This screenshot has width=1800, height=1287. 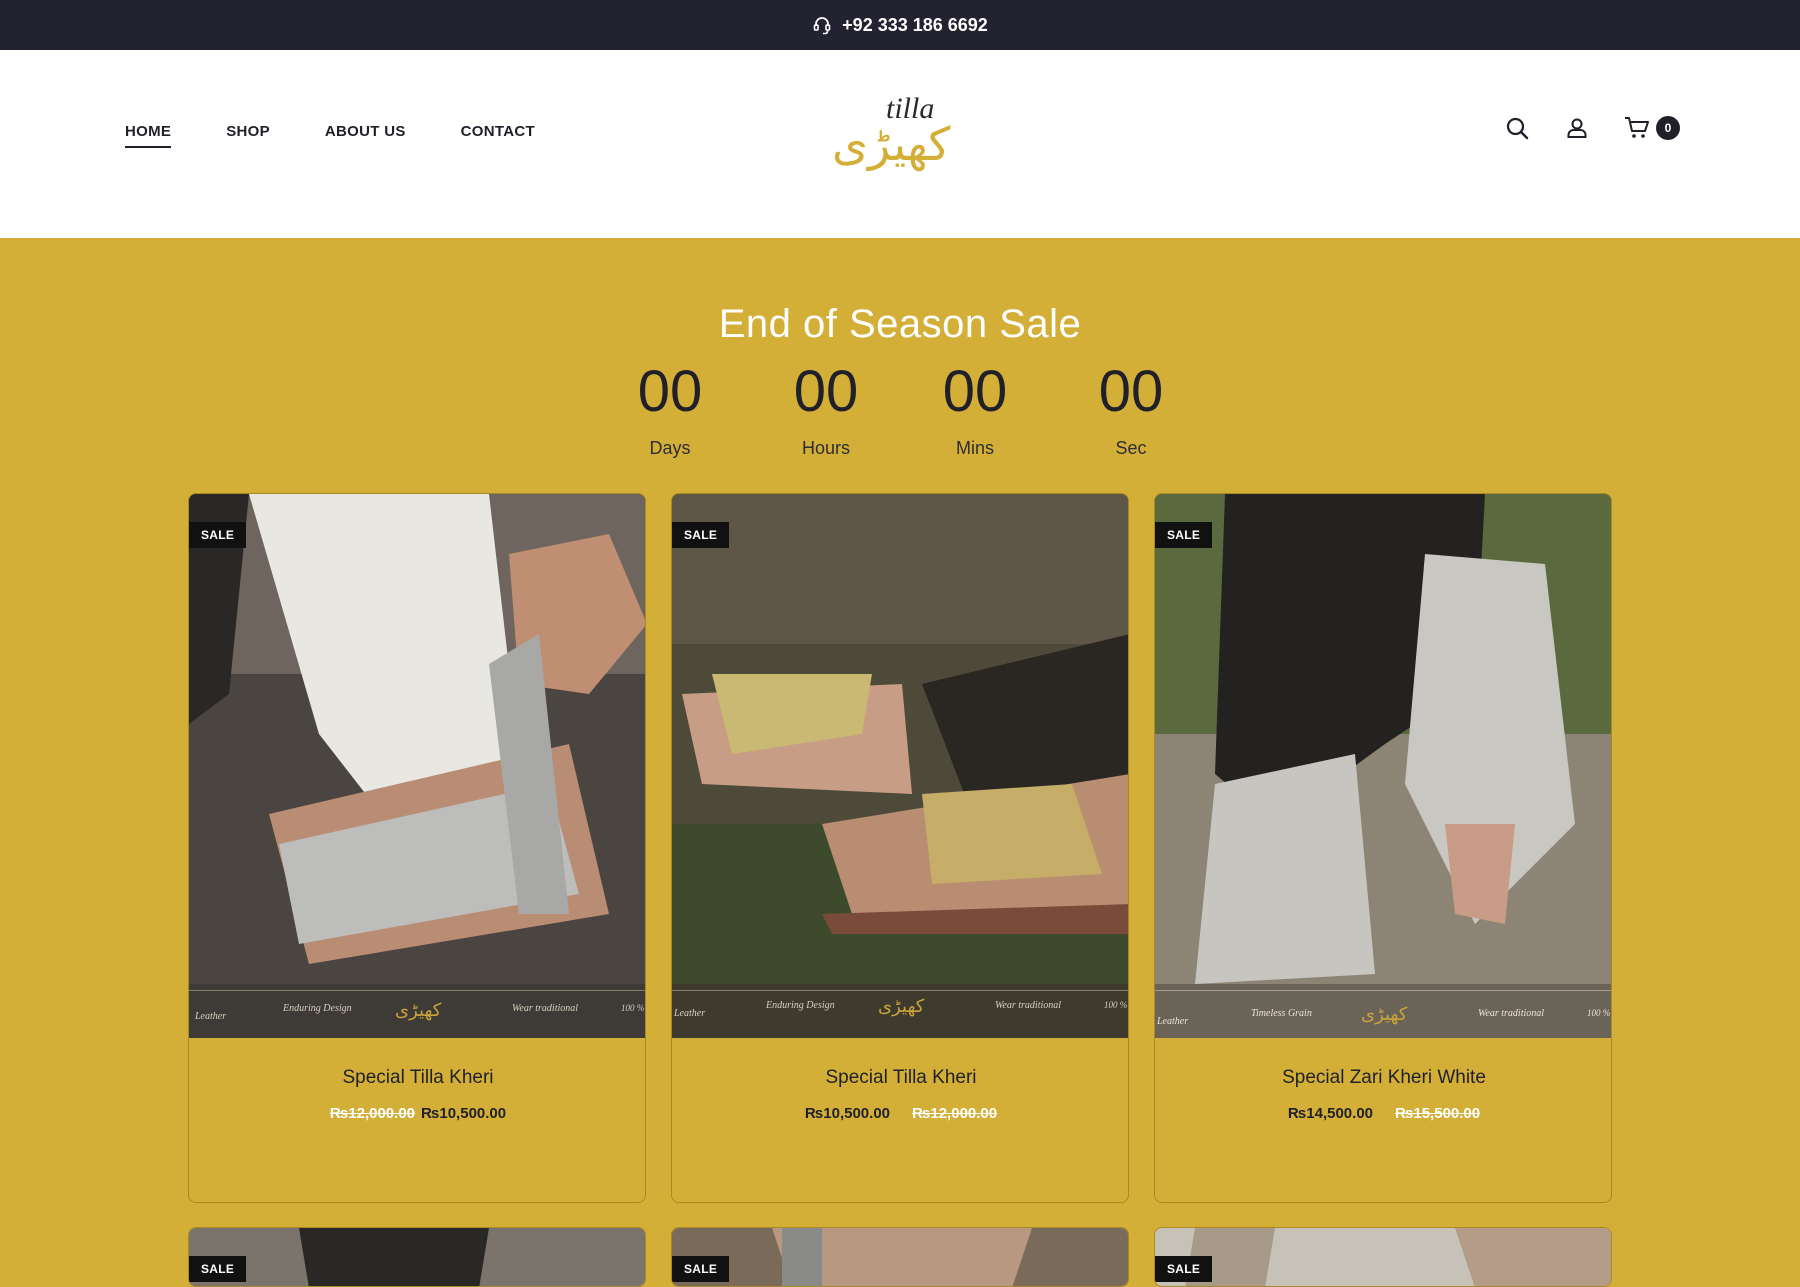 What do you see at coordinates (822, 25) in the screenshot?
I see `headset-icon` at bounding box center [822, 25].